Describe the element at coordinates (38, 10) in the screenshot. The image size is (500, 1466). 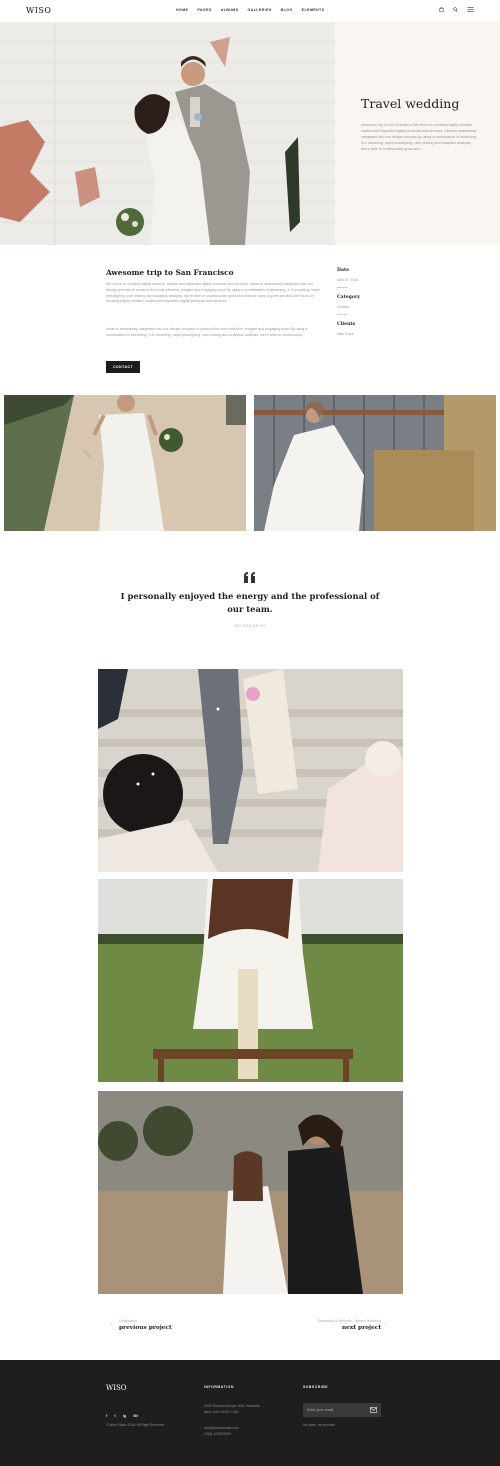
I see `site-logo: WISO` at that location.